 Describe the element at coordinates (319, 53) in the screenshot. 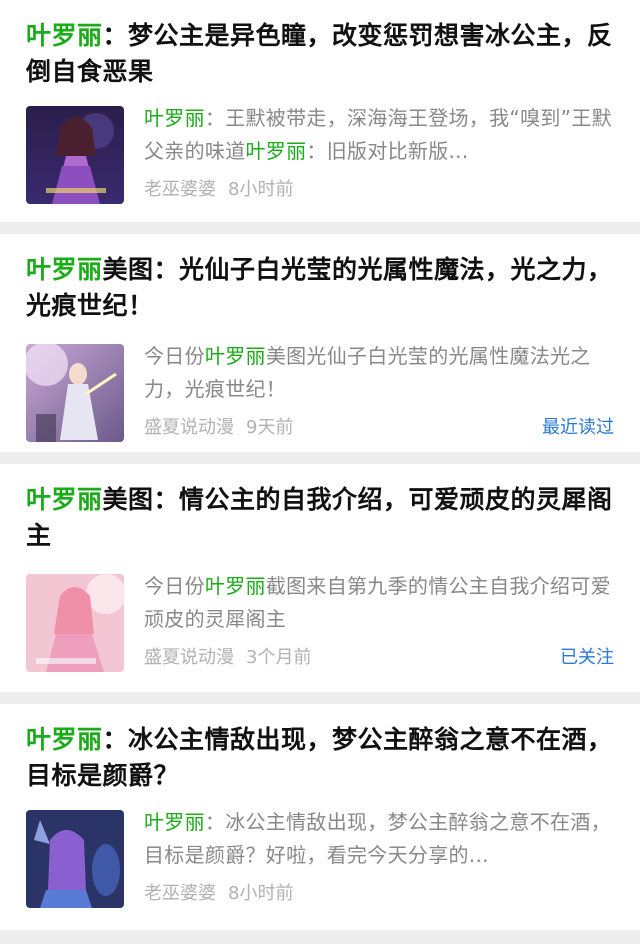

I see `title-text: ：梦公主是异色瞳，改变惩罚想害冰公主，反倒自食恶果` at that location.